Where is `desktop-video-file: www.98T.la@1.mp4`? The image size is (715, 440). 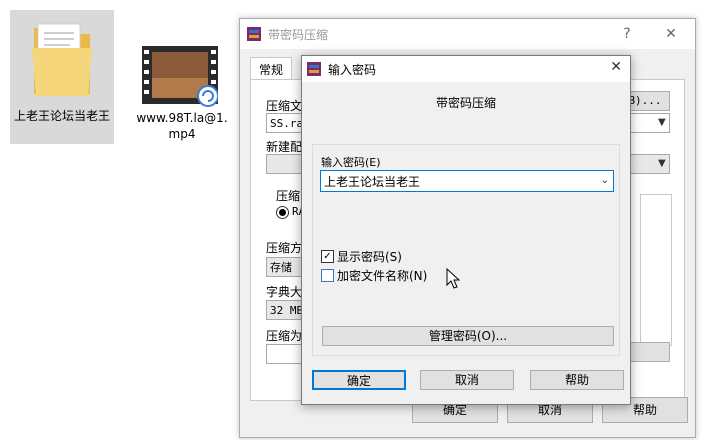
desktop-video-file: www.98T.la@1.mp4 is located at coordinates (182, 95).